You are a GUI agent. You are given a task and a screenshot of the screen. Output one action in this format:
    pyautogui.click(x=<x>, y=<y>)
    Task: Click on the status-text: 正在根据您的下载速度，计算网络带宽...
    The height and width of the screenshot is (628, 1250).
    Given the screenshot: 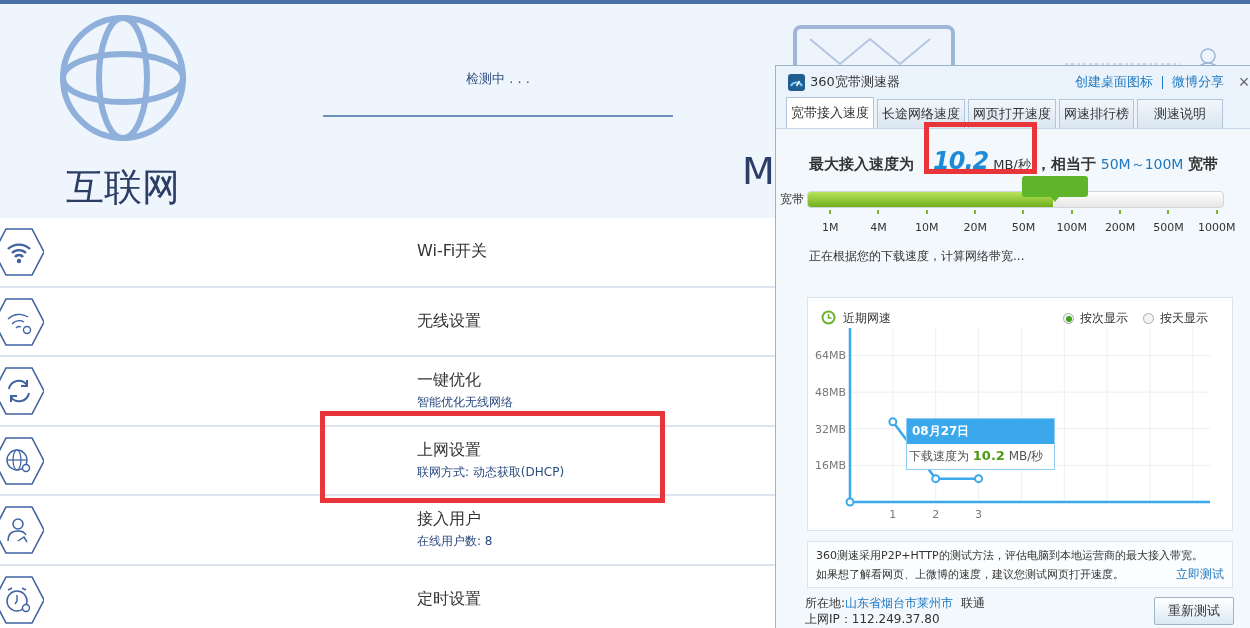 What is the action you would take?
    pyautogui.click(x=917, y=256)
    